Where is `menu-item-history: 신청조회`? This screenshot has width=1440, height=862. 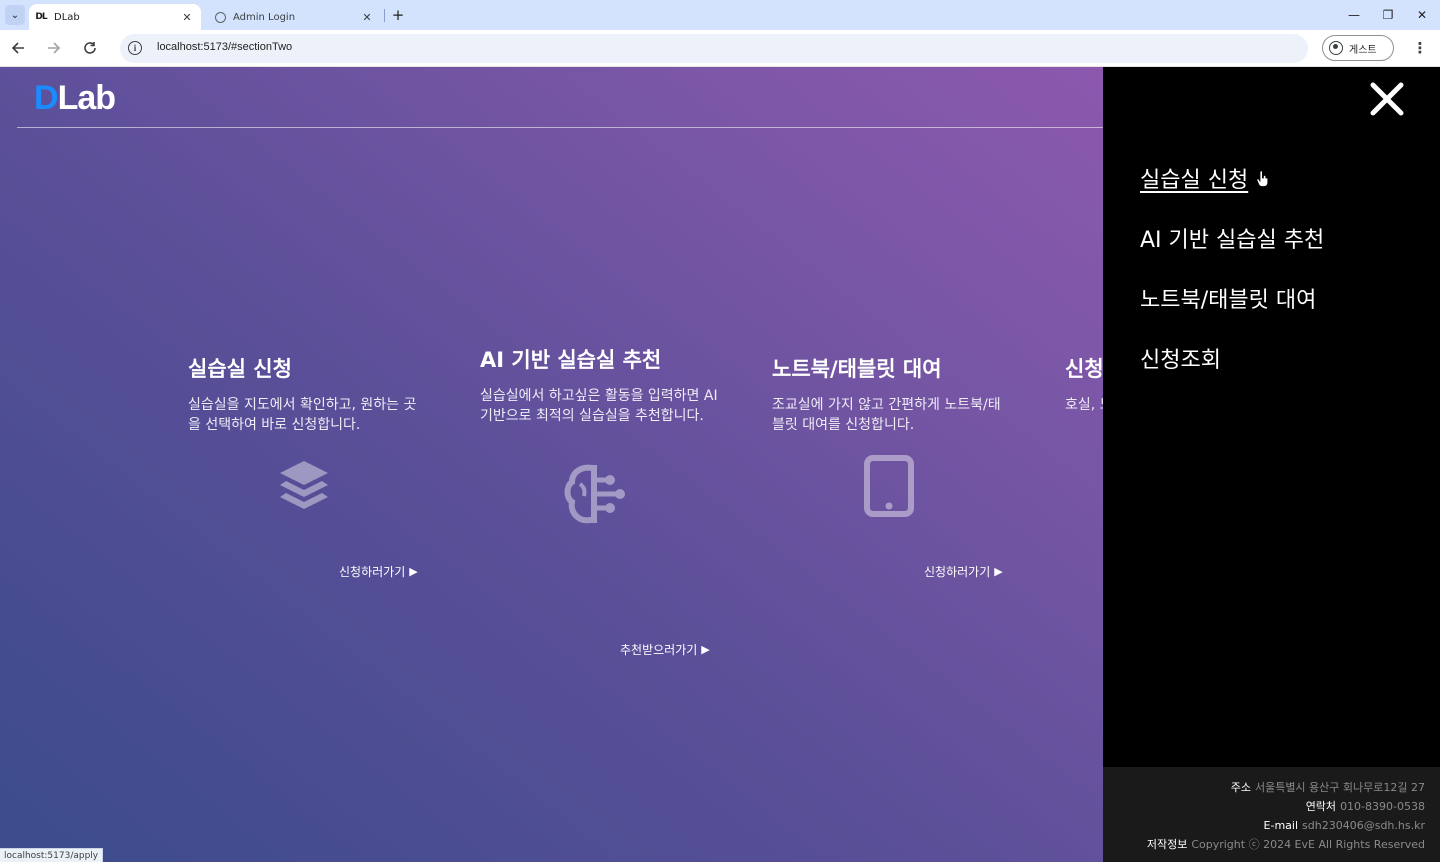 menu-item-history: 신청조회 is located at coordinates (1180, 358).